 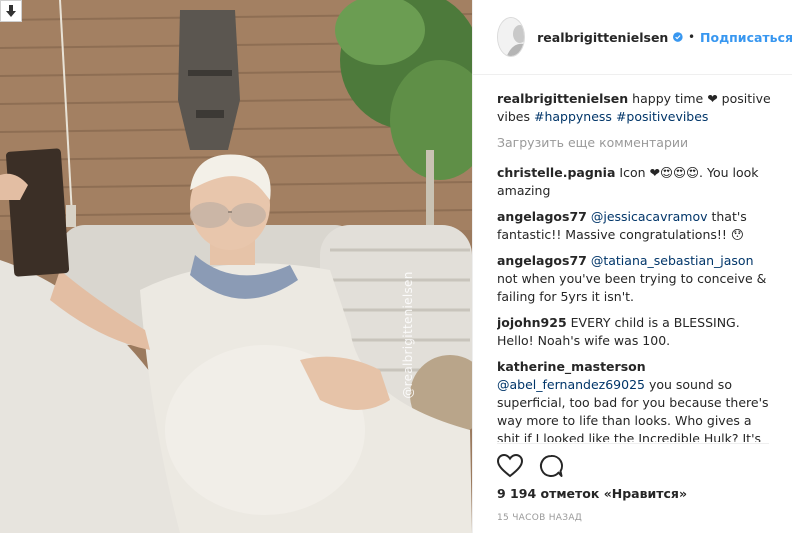 I want to click on like-button, so click(x=510, y=467).